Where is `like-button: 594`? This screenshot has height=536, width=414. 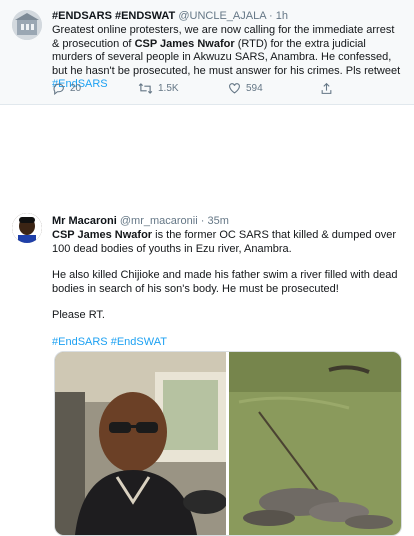 like-button: 594 is located at coordinates (245, 88).